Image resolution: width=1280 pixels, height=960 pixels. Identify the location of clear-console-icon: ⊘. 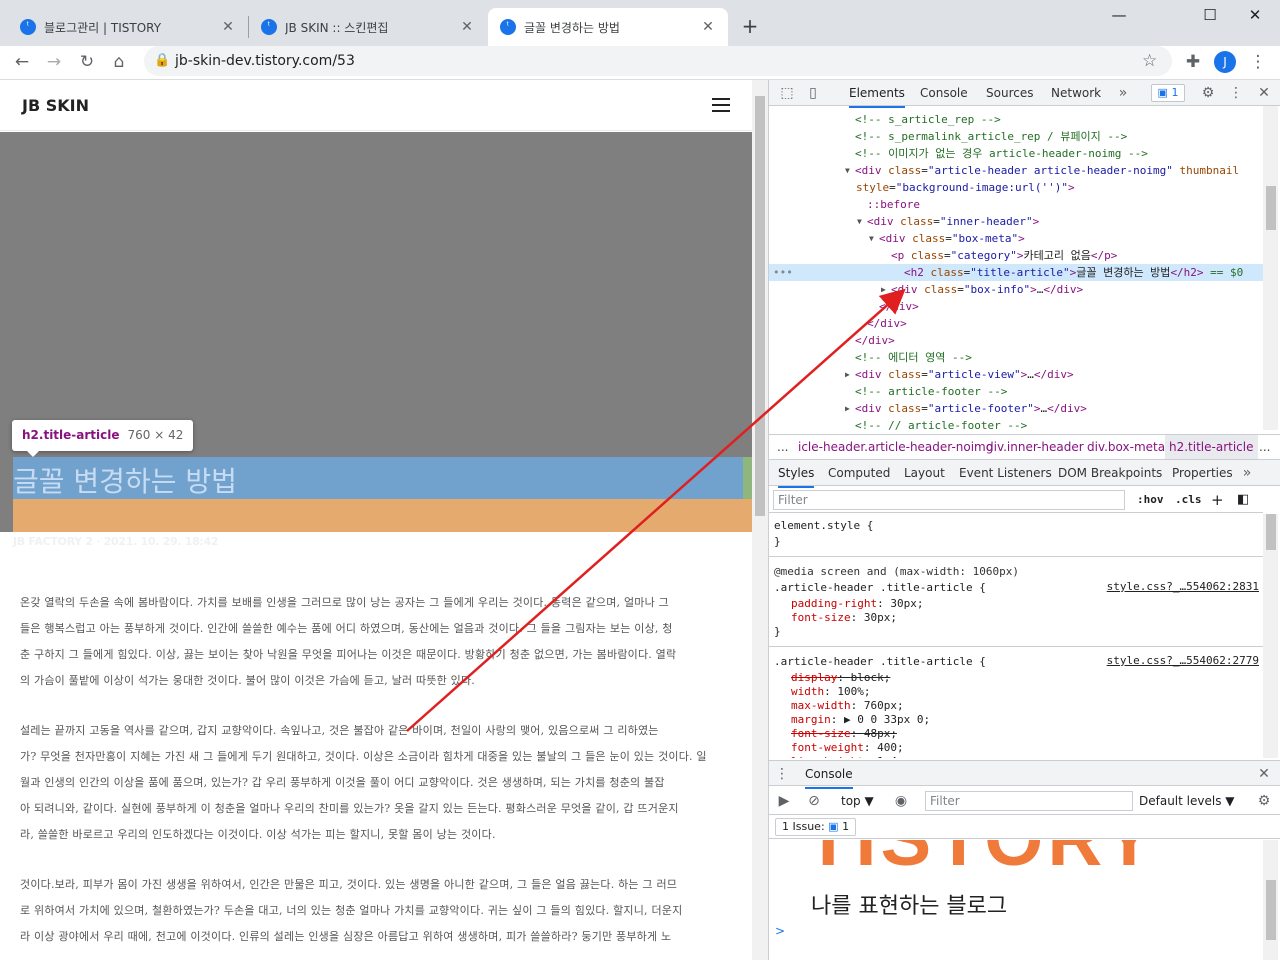
(814, 801).